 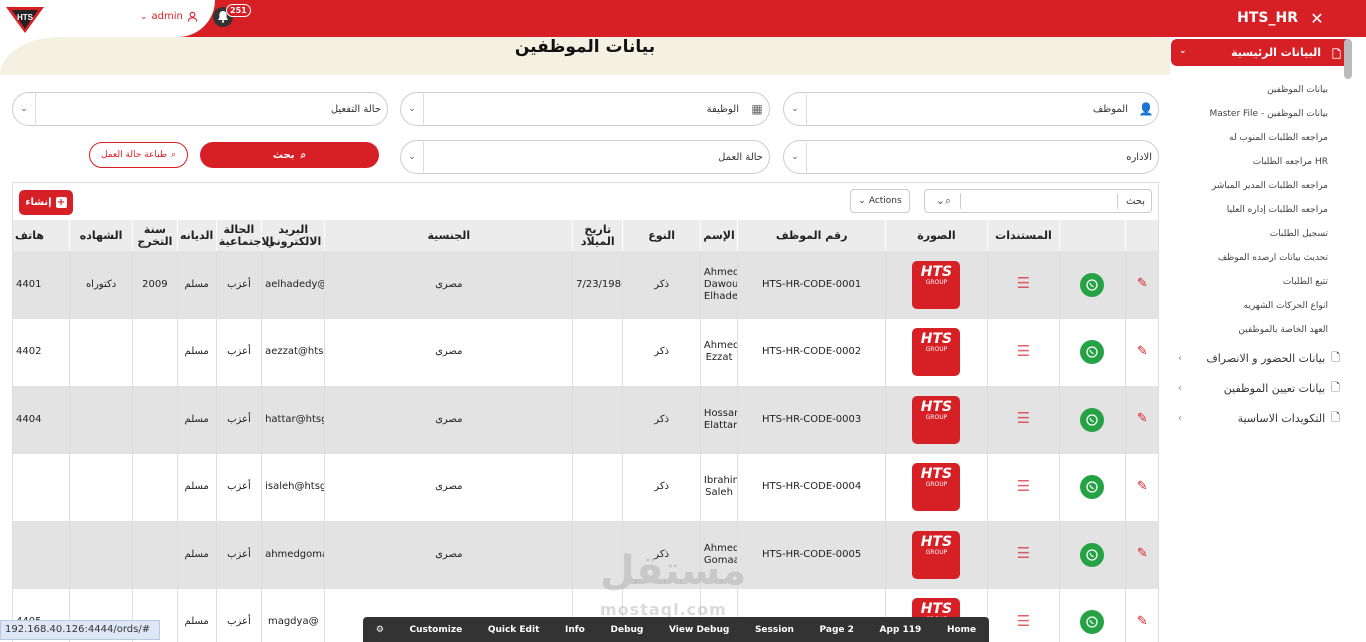 I want to click on column-header-degree: الشهاده, so click(x=101, y=235).